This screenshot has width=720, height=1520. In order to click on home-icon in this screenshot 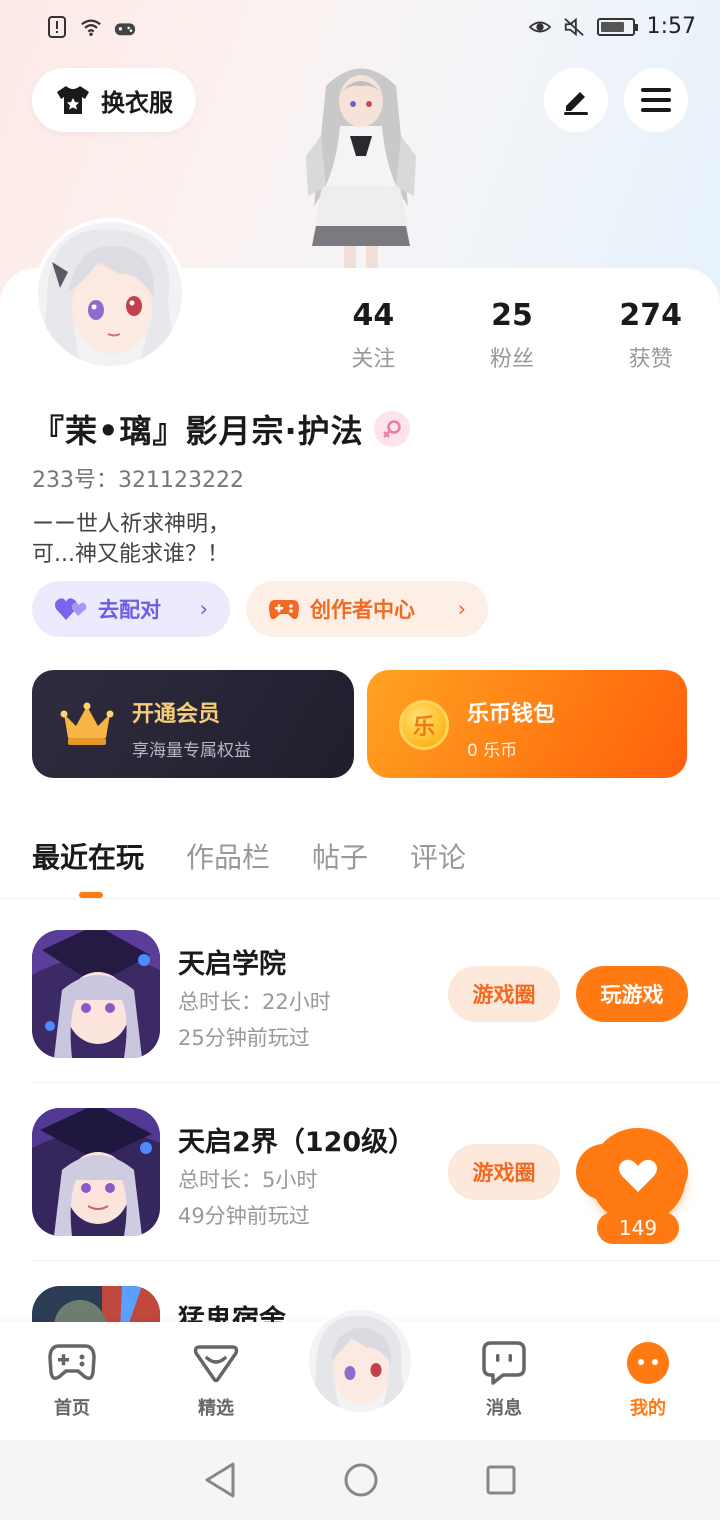, I will do `click(361, 1480)`.